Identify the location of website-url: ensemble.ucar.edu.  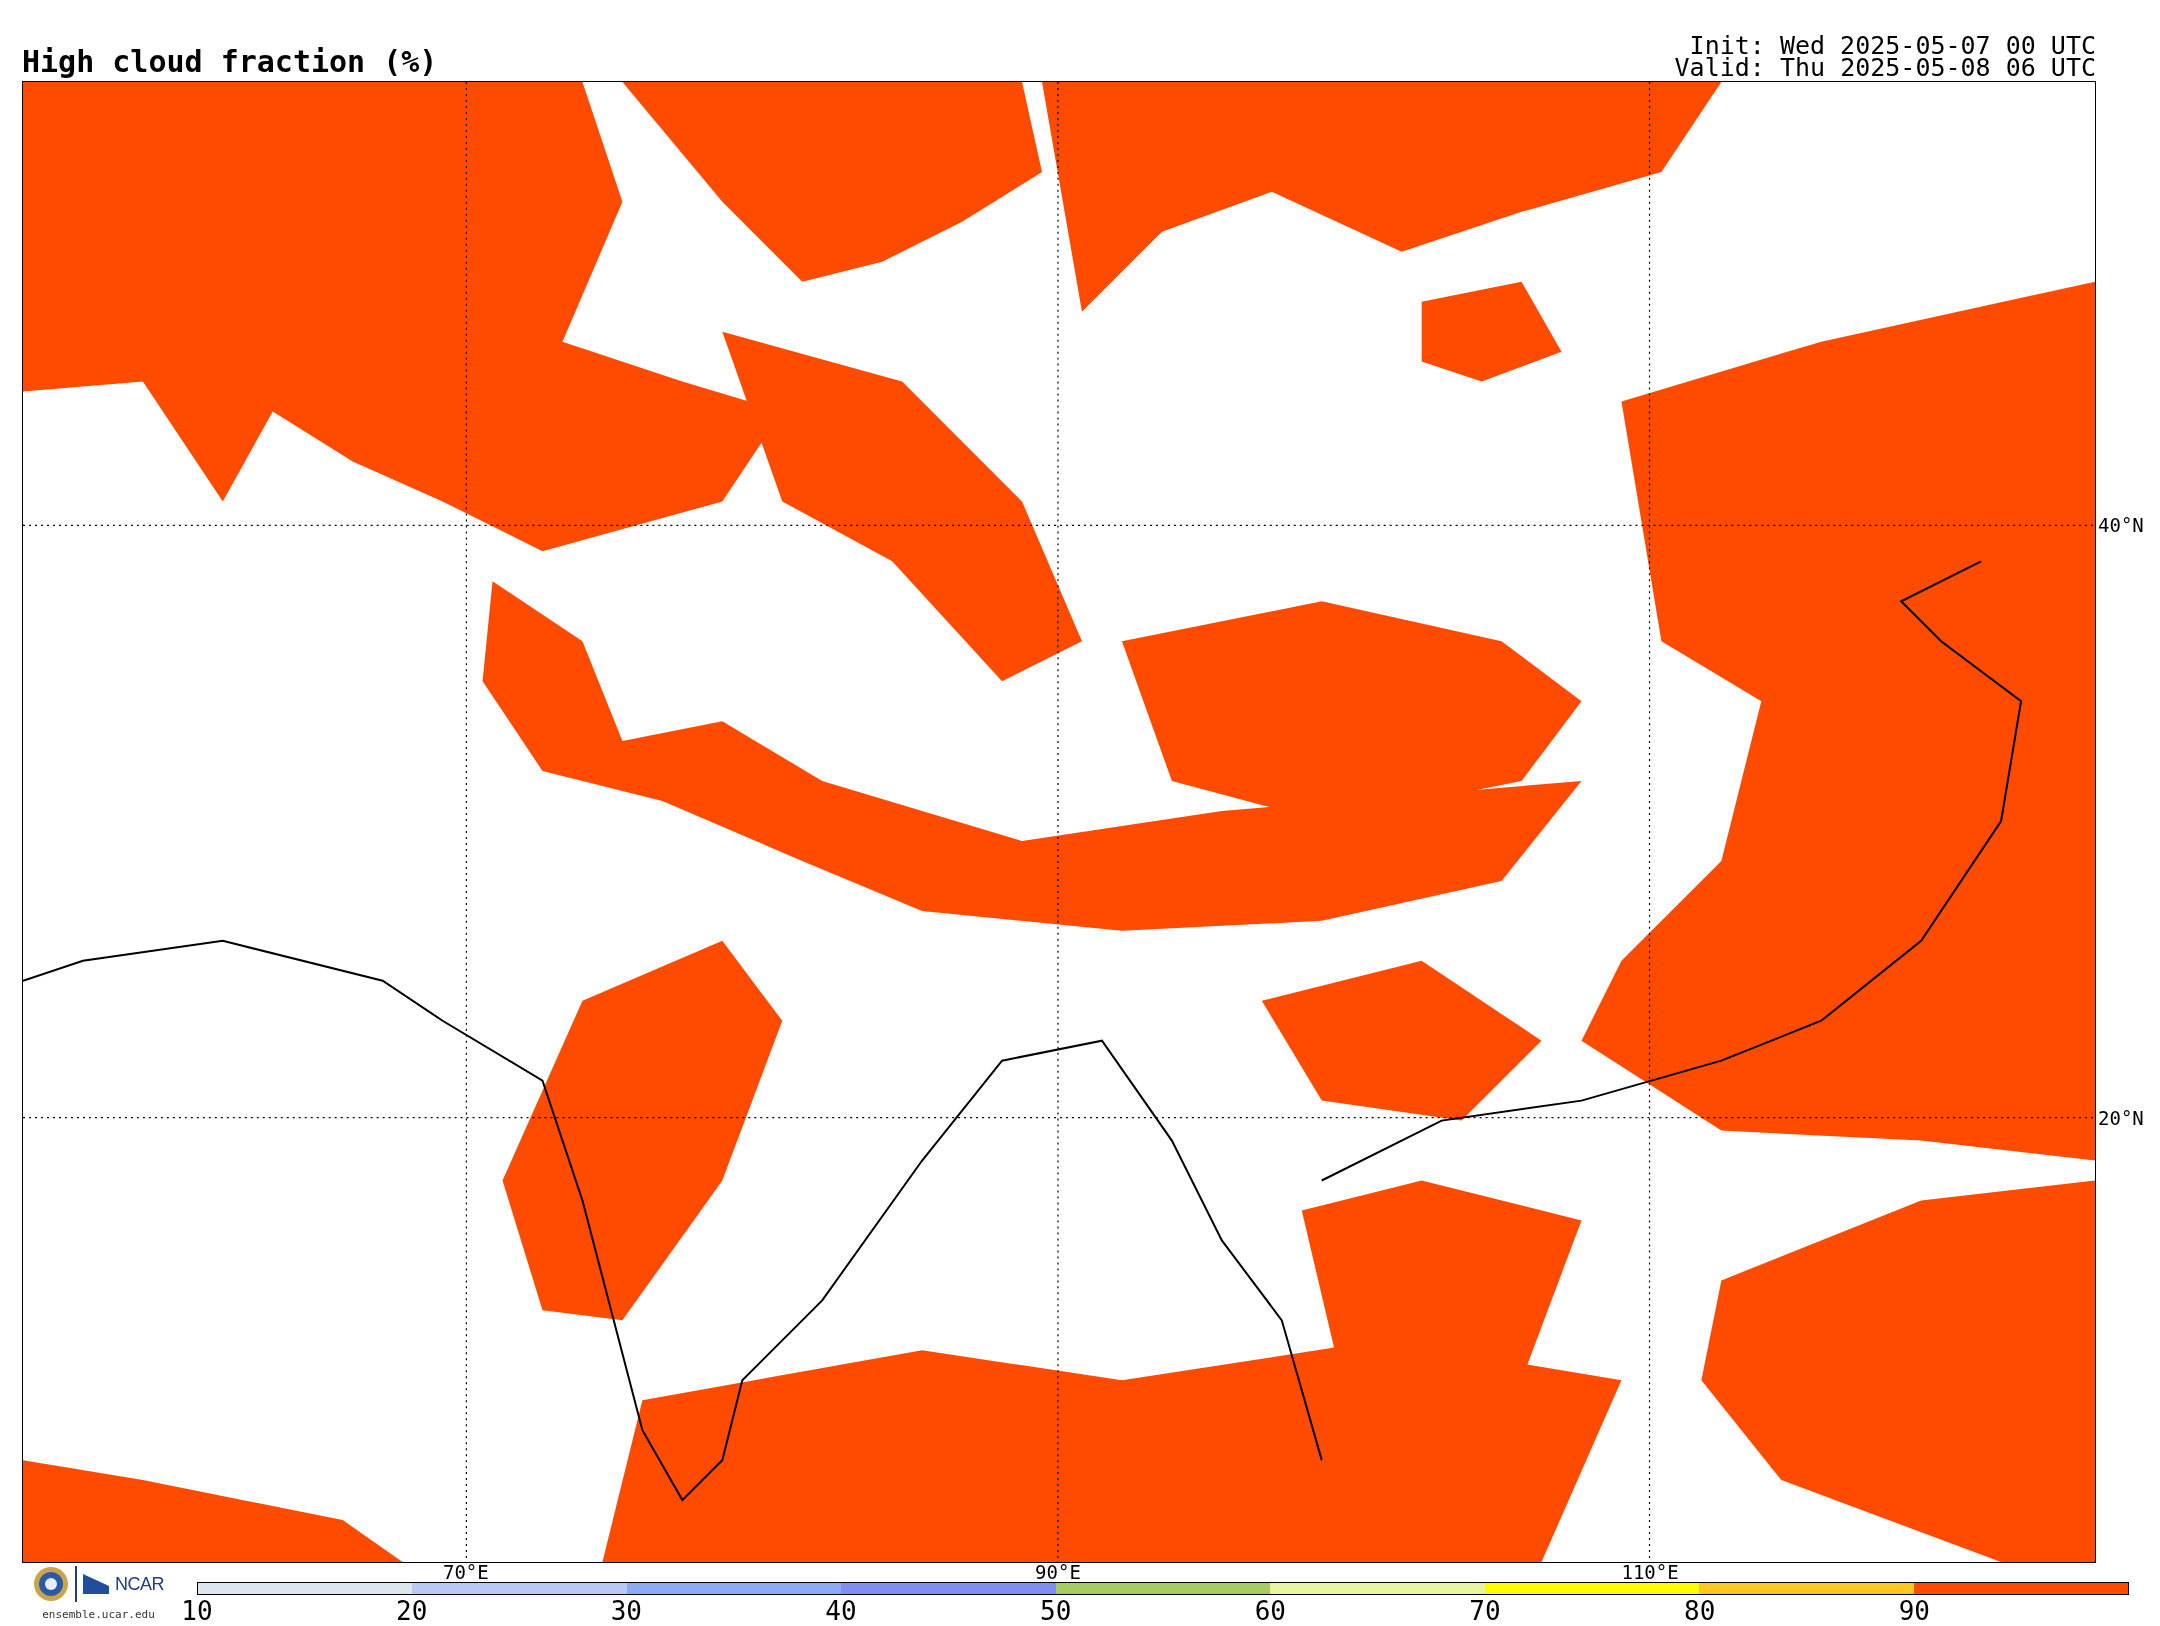
(98, 1614).